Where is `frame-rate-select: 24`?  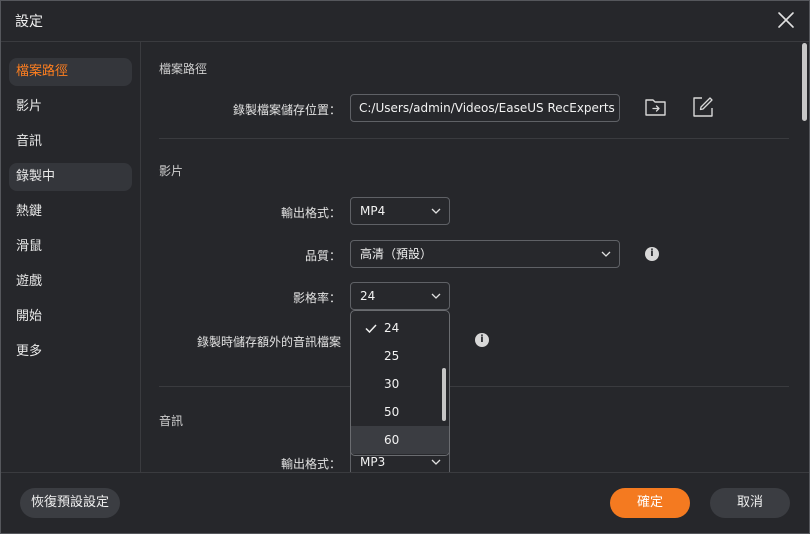
frame-rate-select: 24 is located at coordinates (400, 296).